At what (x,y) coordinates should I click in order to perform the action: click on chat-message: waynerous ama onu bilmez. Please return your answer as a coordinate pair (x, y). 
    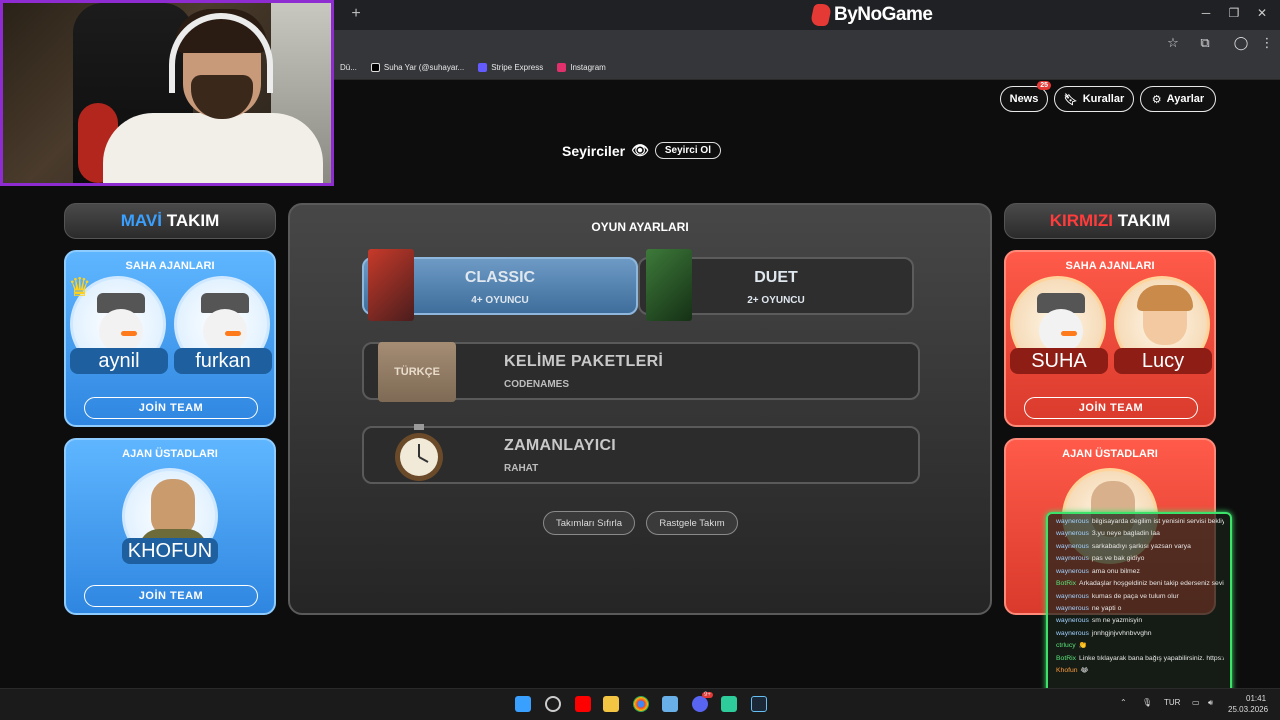
    Looking at the image, I should click on (1140, 572).